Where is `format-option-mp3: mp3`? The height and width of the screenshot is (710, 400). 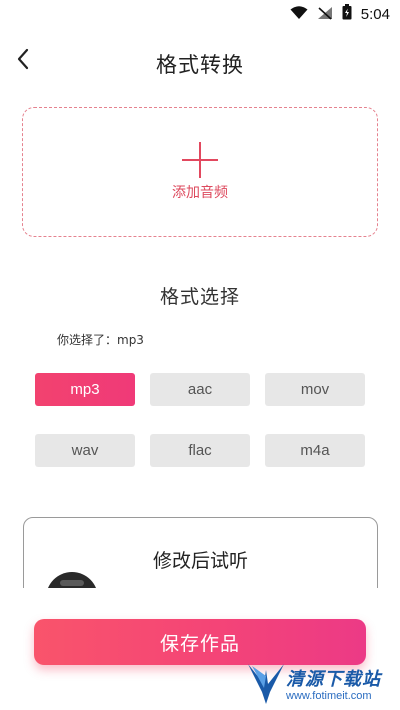
format-option-mp3: mp3 is located at coordinates (85, 389).